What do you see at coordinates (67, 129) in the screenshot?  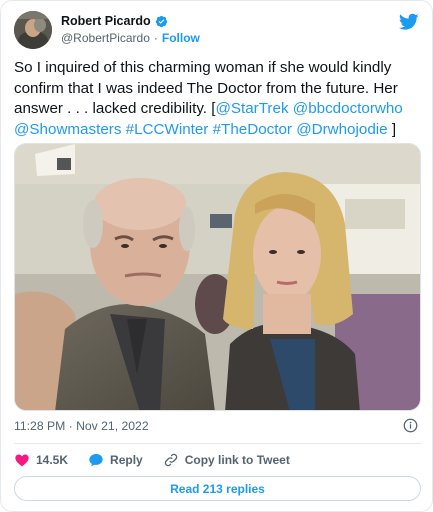 I see `mention-showmasters: @Showmasters` at bounding box center [67, 129].